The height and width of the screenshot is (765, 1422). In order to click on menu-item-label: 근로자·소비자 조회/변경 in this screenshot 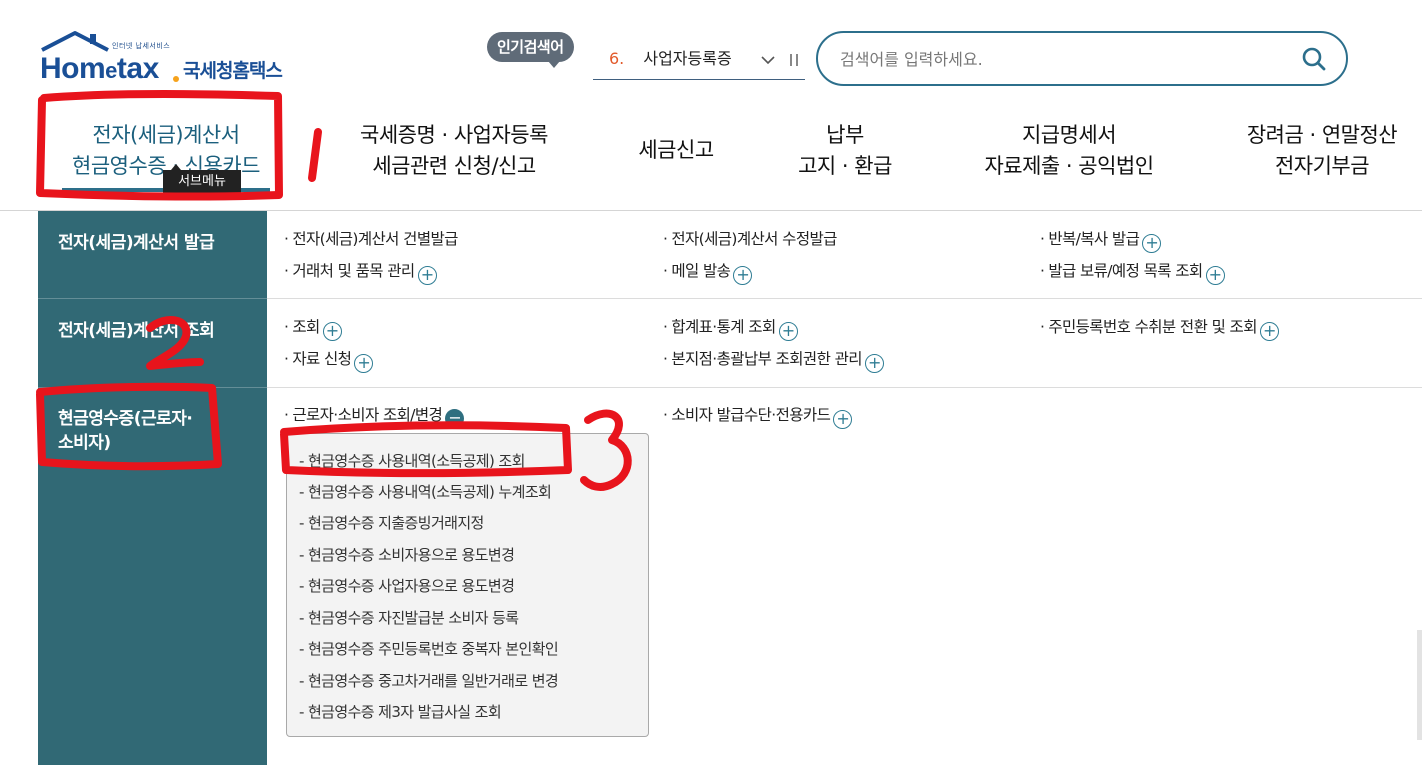, I will do `click(367, 415)`.